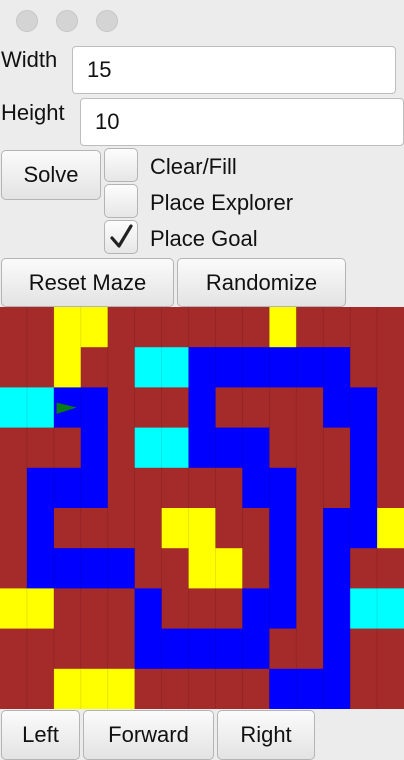 This screenshot has height=760, width=404. I want to click on randomize-button: Randomize, so click(261, 282).